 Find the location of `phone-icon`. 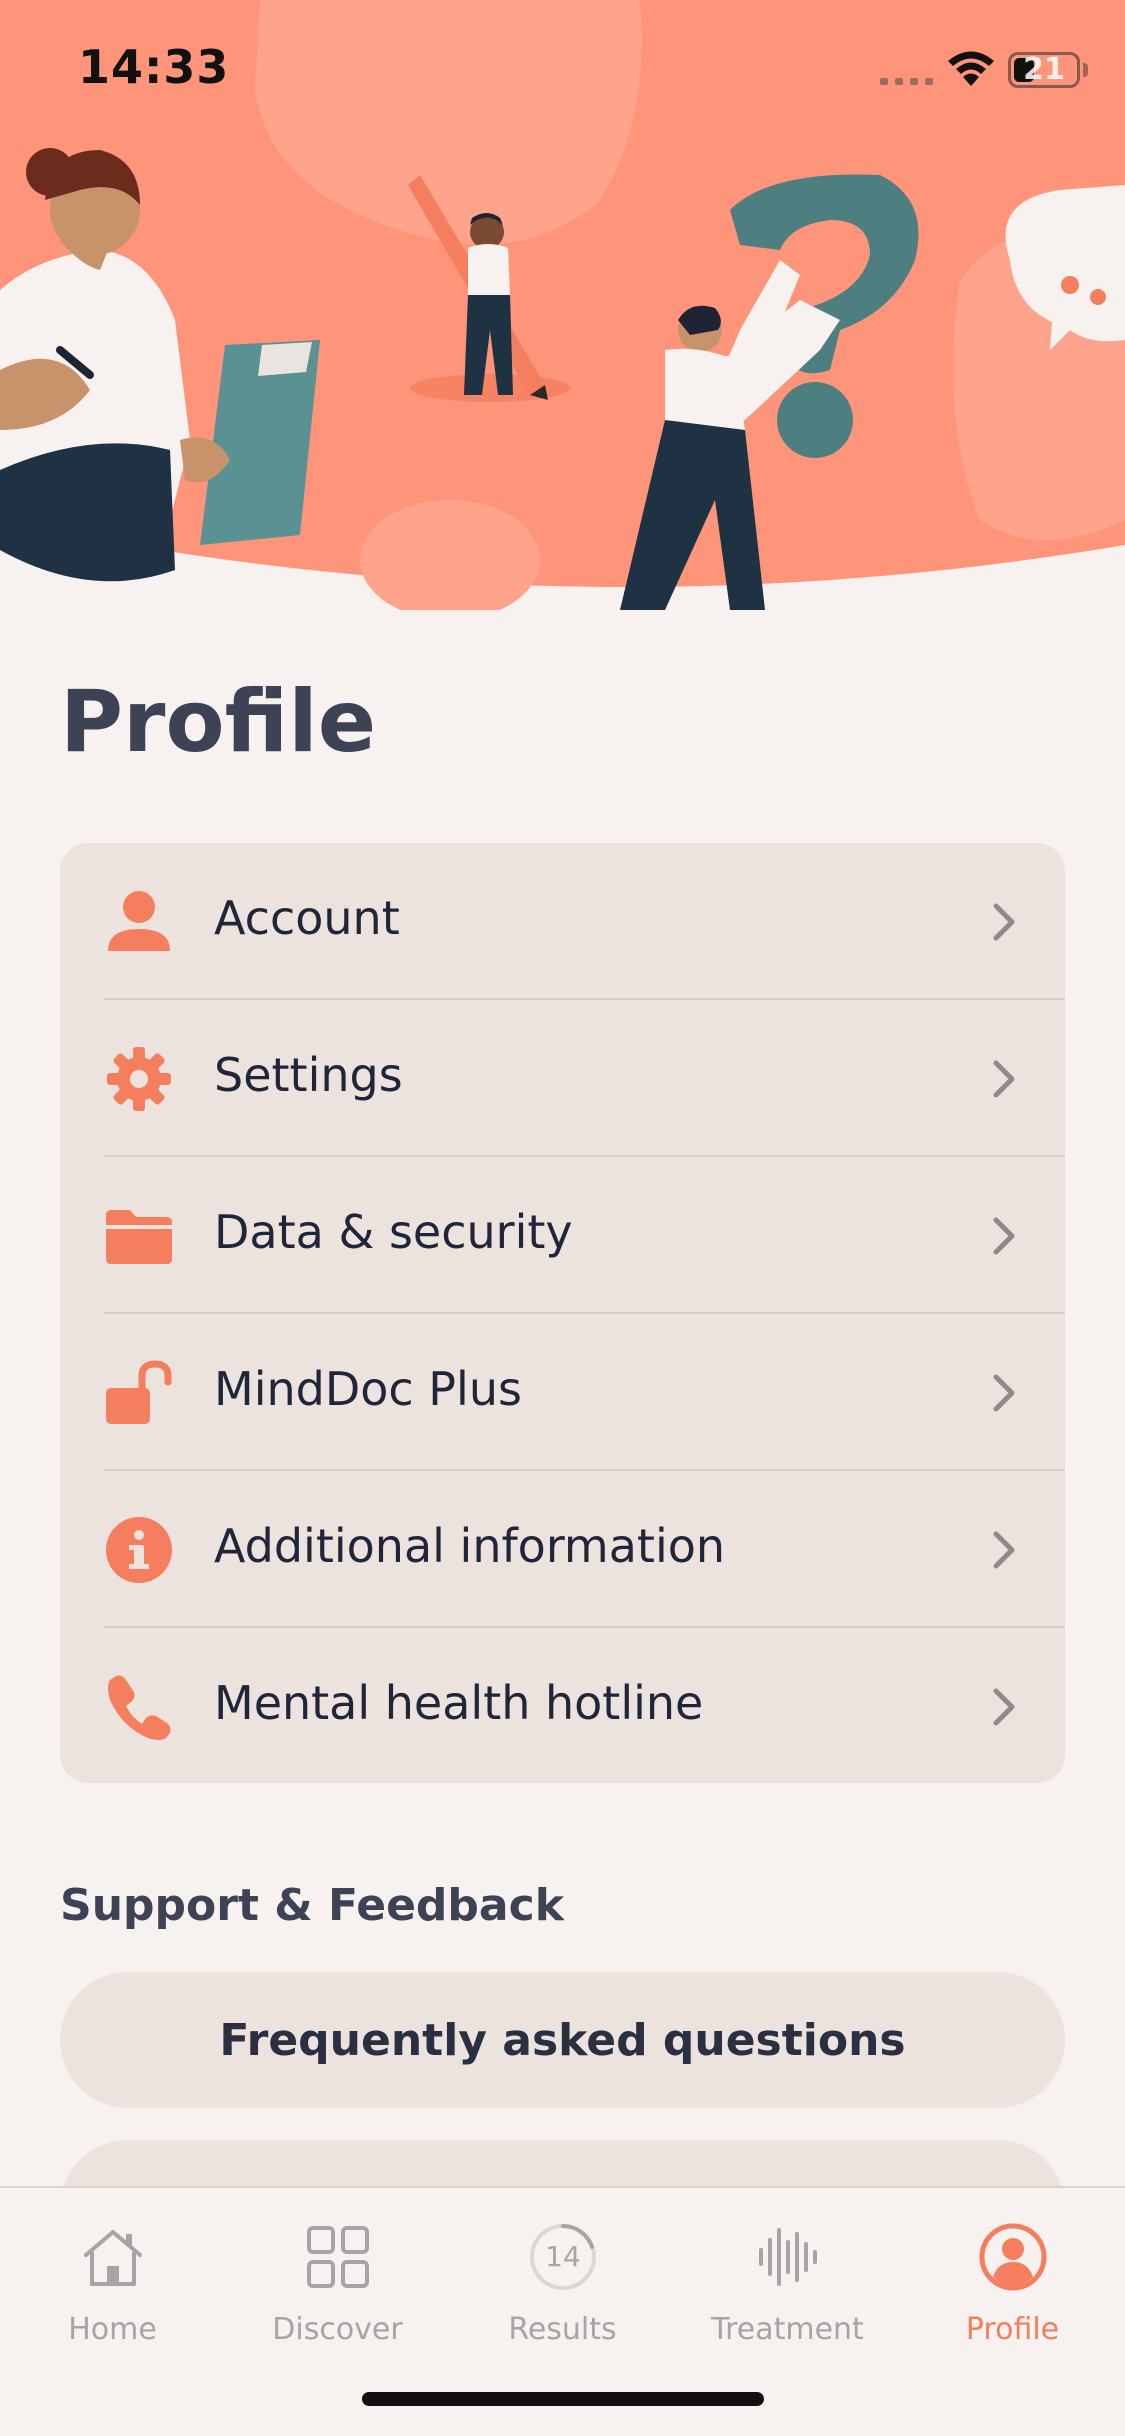

phone-icon is located at coordinates (139, 1707).